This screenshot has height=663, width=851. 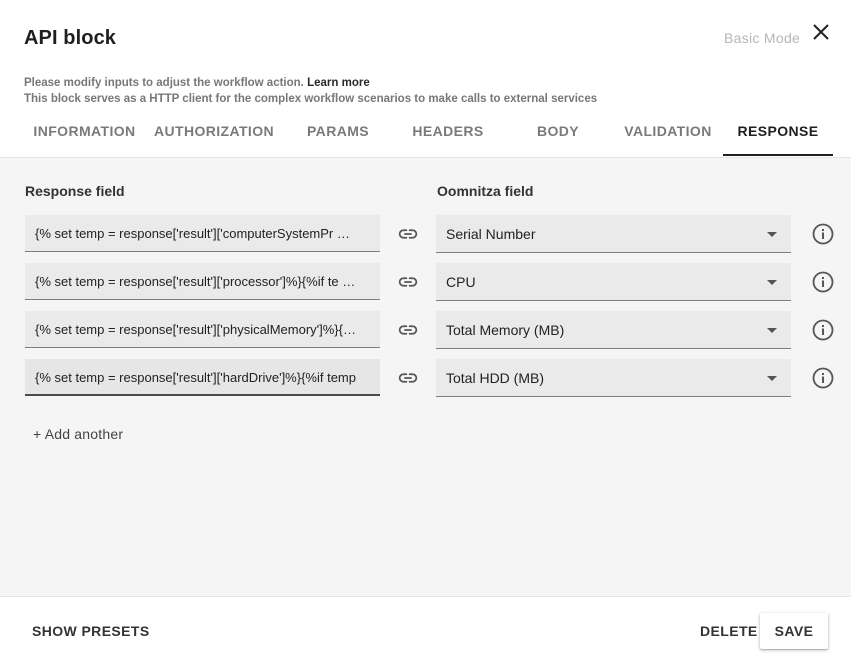 I want to click on selected-value: Total HDD (MB), so click(x=495, y=378).